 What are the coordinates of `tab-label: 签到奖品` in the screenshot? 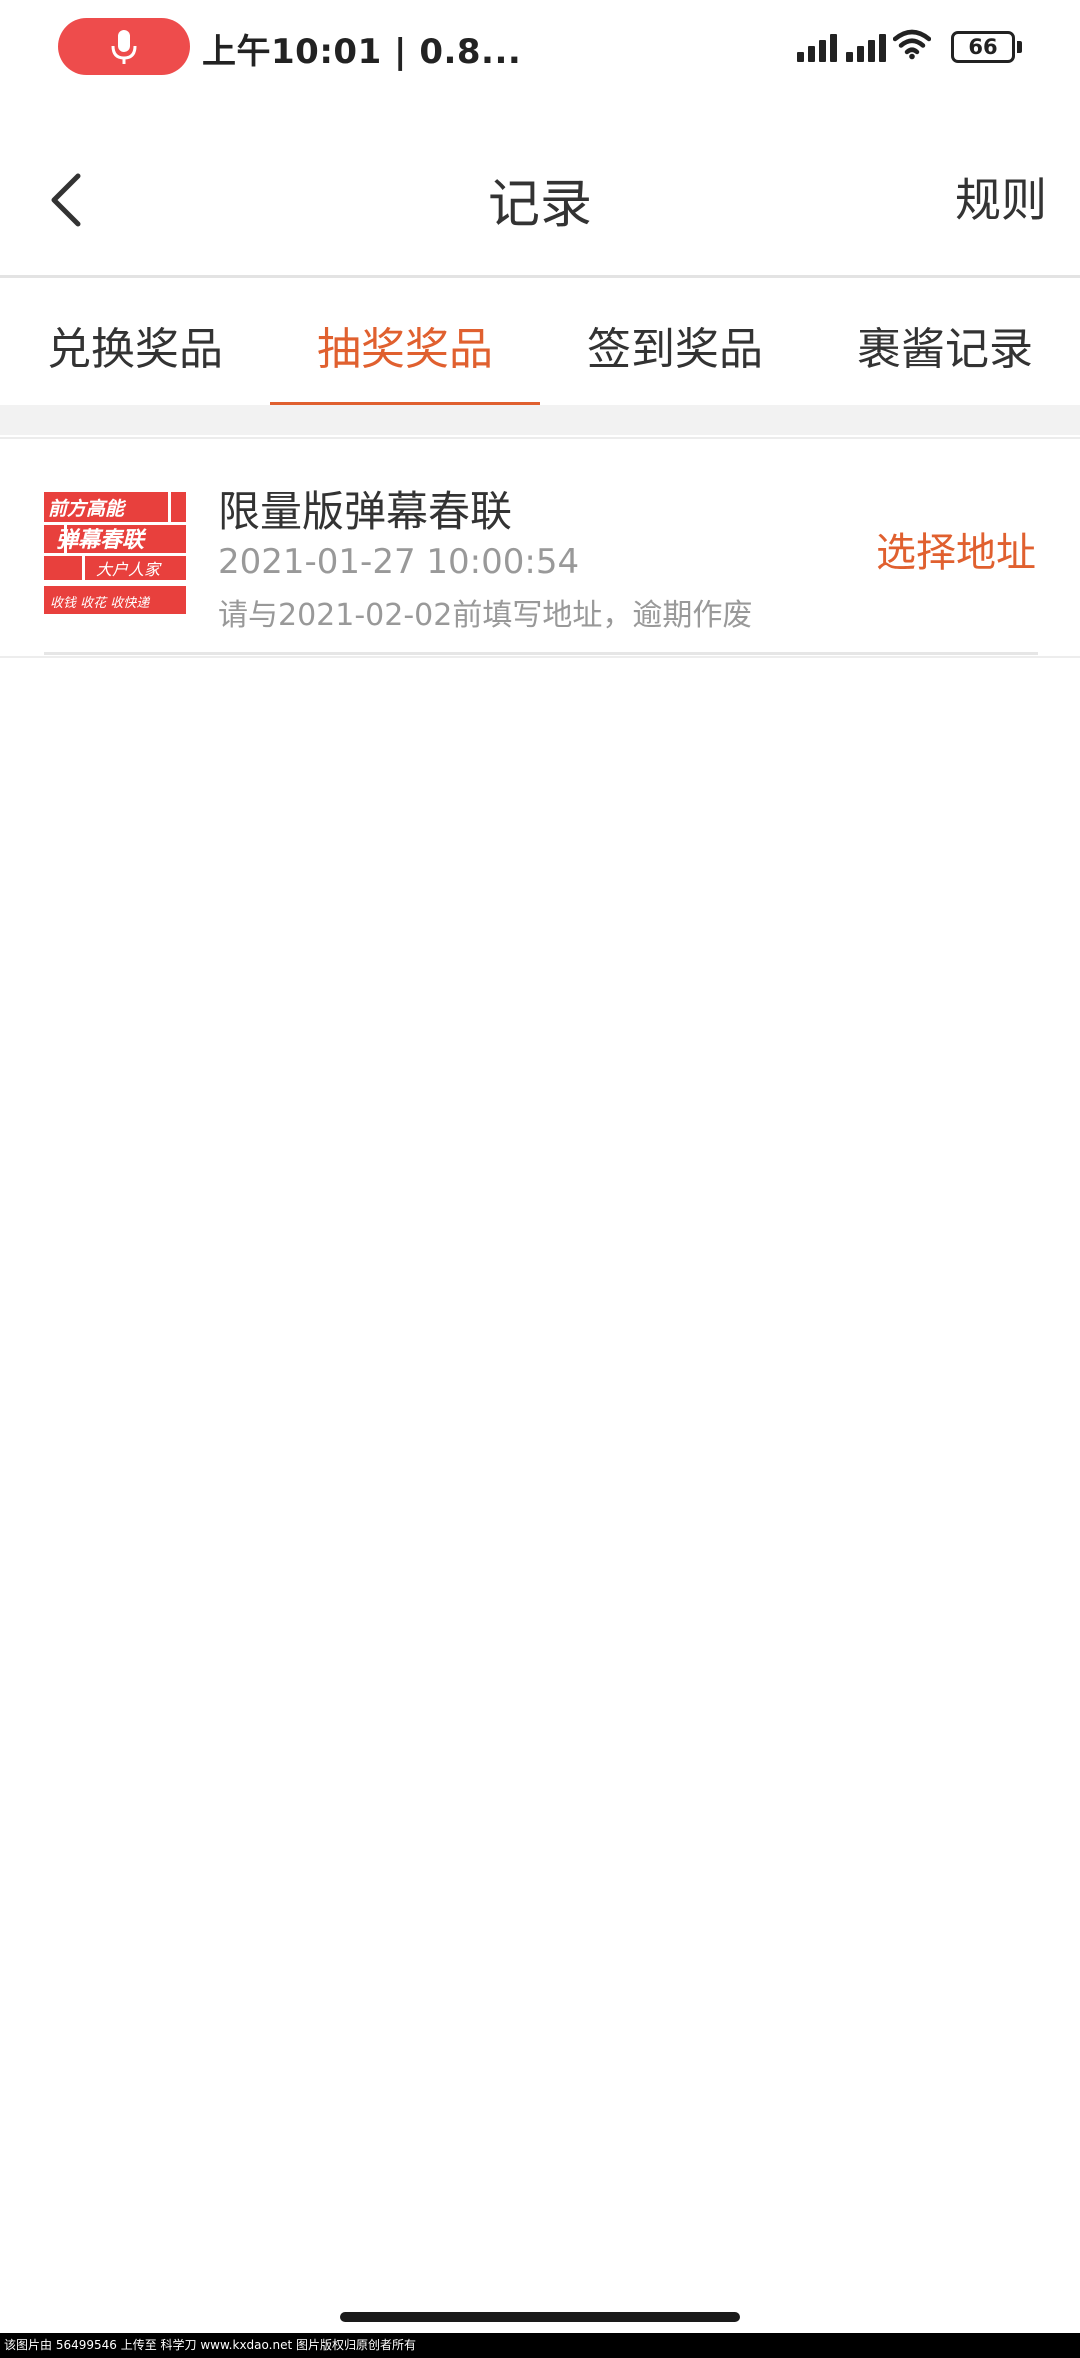 It's located at (675, 349).